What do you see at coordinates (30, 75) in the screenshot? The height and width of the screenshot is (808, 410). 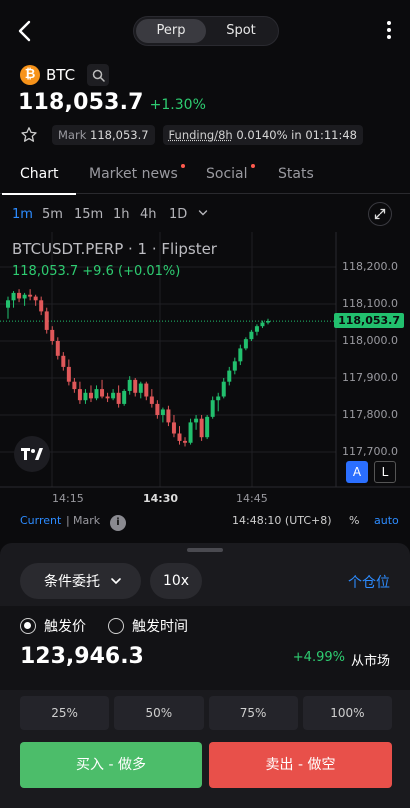 I see `btc-logo-icon: ₿` at bounding box center [30, 75].